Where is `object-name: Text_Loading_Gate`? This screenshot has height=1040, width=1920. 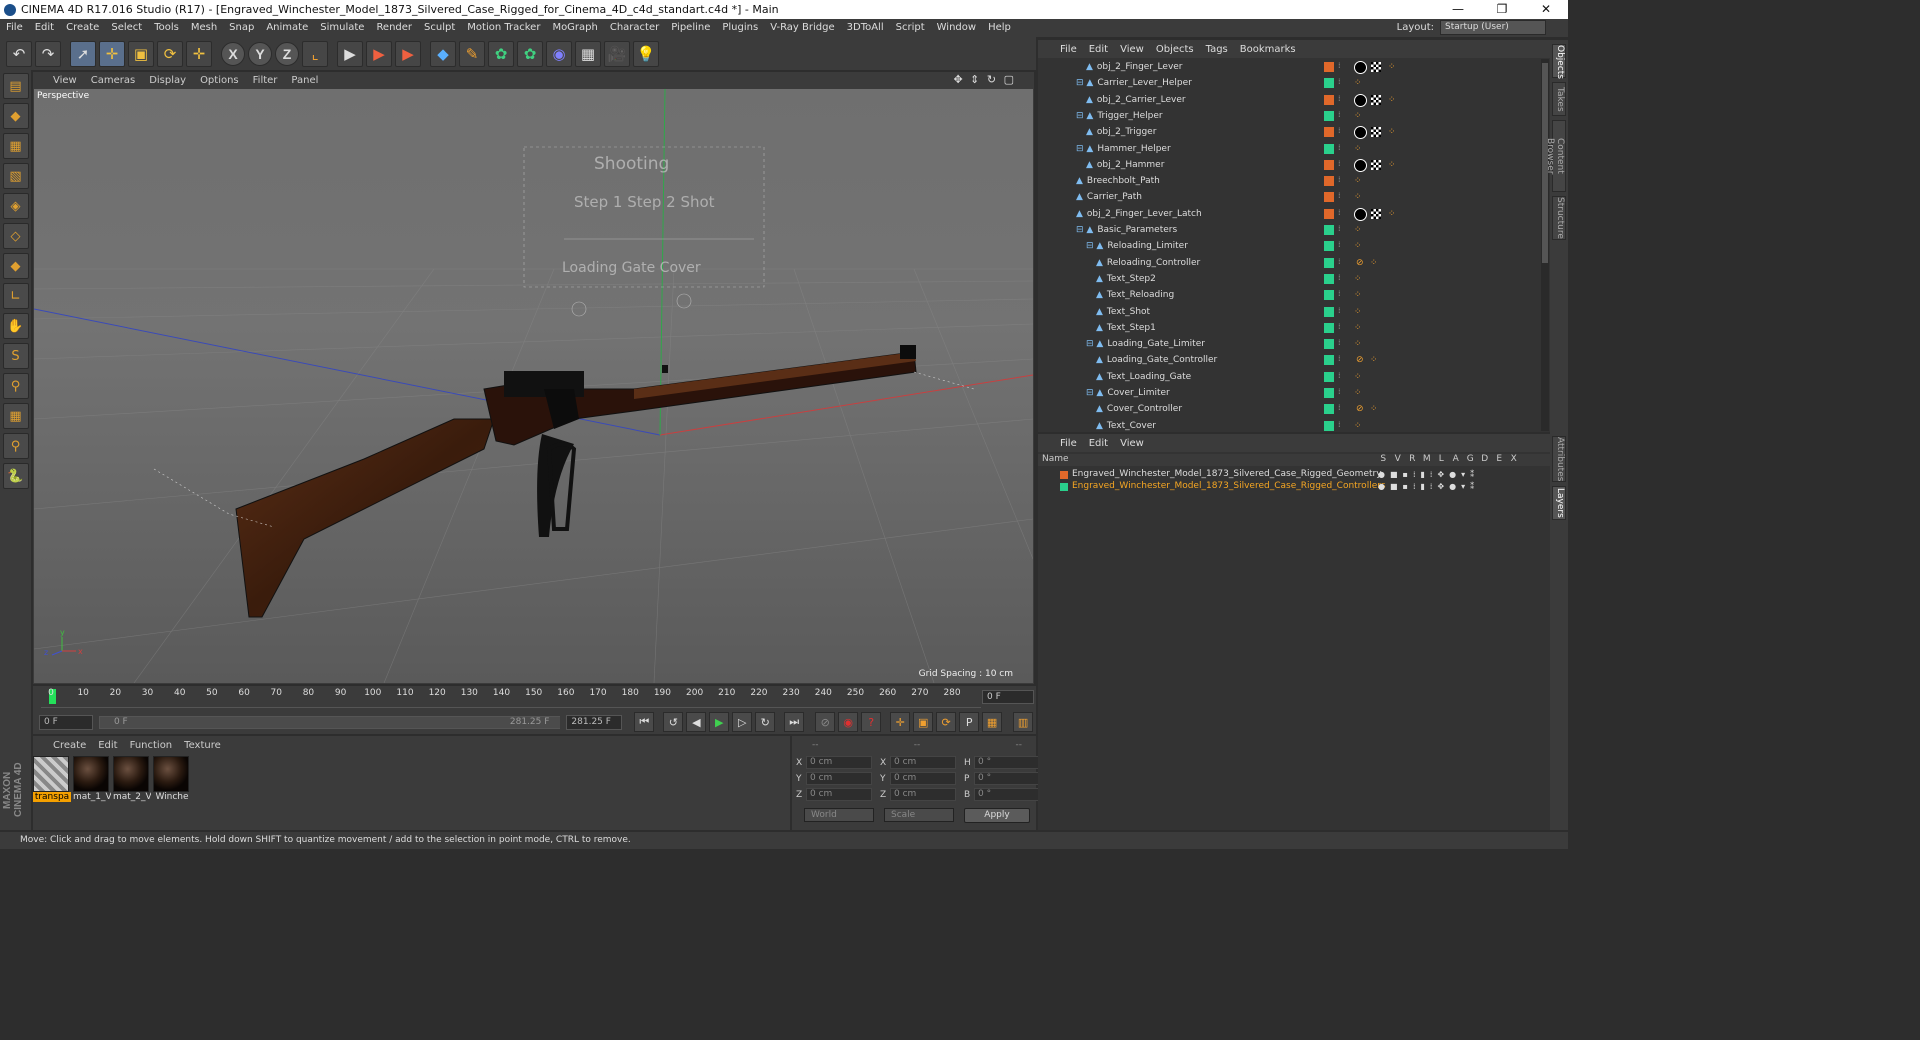 object-name: Text_Loading_Gate is located at coordinates (1149, 377).